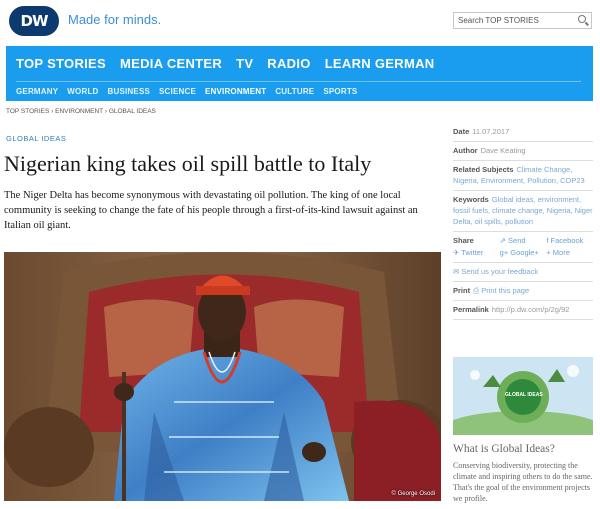 Image resolution: width=600 pixels, height=509 pixels. Describe the element at coordinates (531, 309) in the screenshot. I see `permalink-value: http://p.dw.com/p/2g/92` at that location.